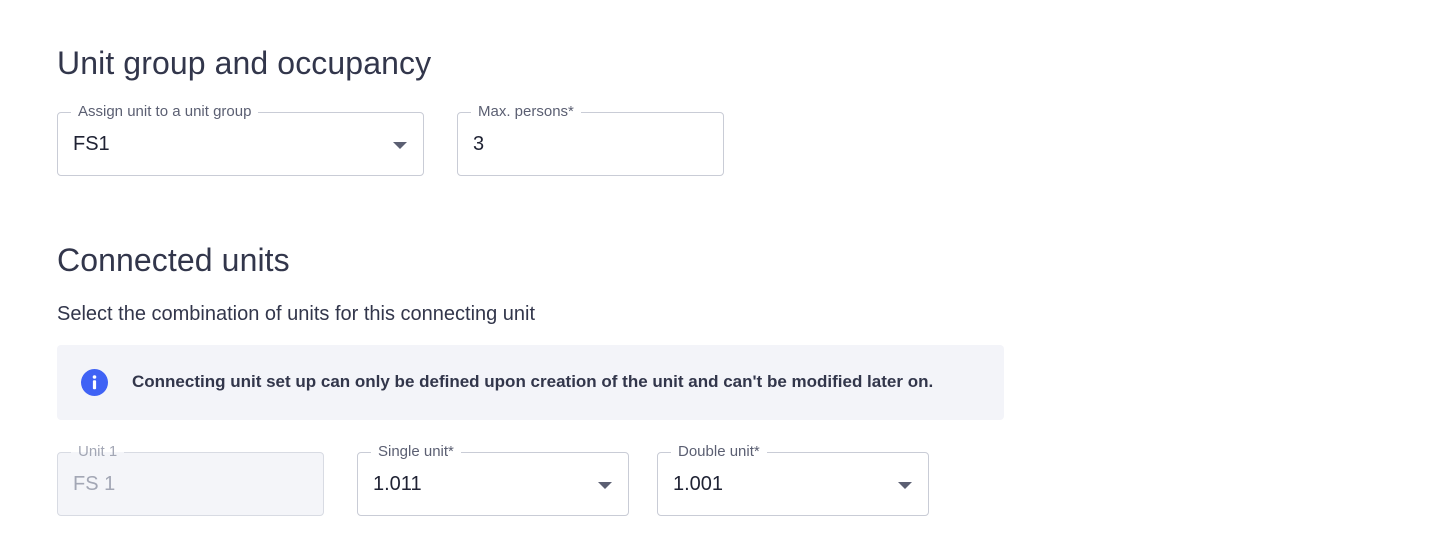 The width and height of the screenshot is (1436, 542). I want to click on unit-1-field: Unit 1 FS 1, so click(190, 479).